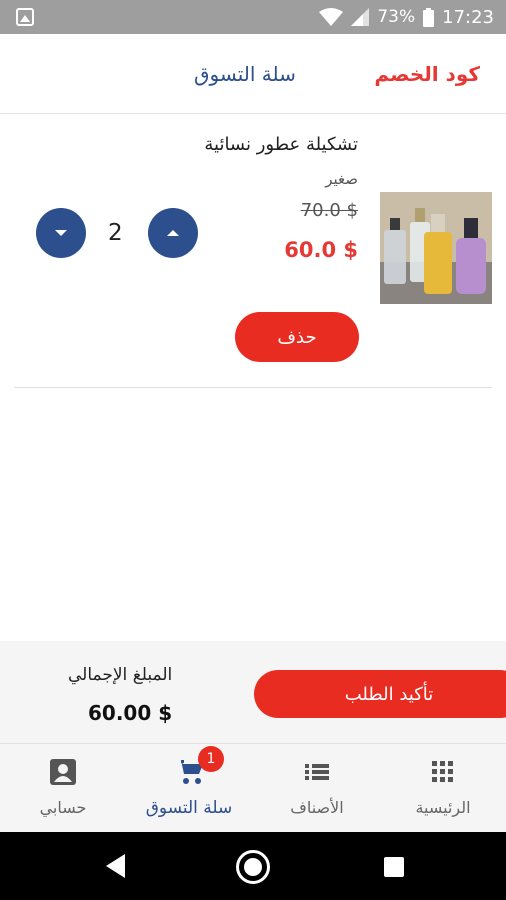 The width and height of the screenshot is (506, 900). What do you see at coordinates (360, 17) in the screenshot?
I see `signal-icon` at bounding box center [360, 17].